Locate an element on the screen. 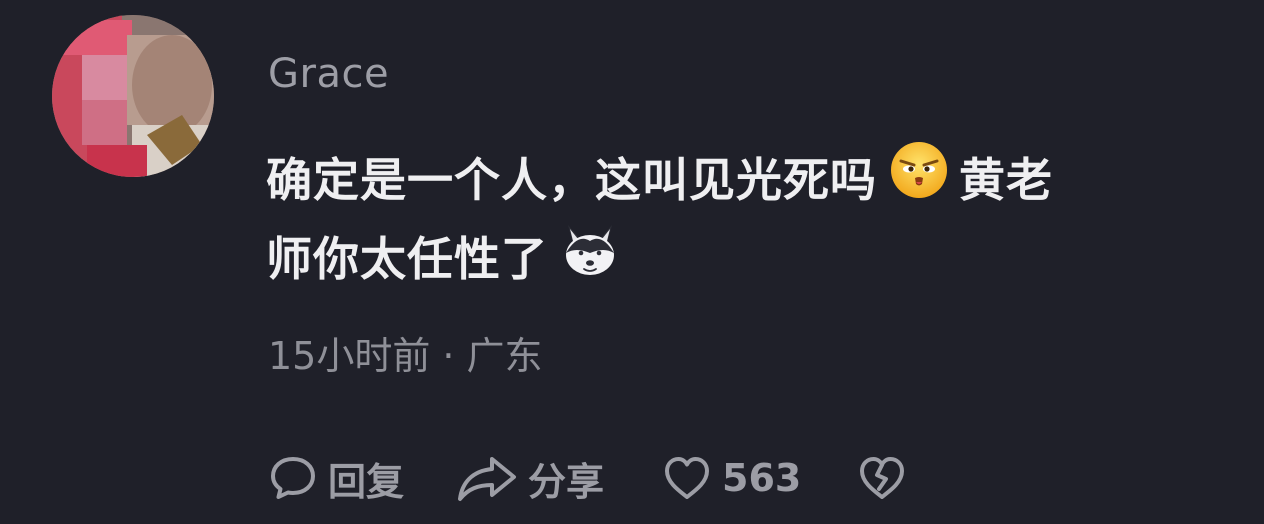  avatar-image is located at coordinates (133, 96).